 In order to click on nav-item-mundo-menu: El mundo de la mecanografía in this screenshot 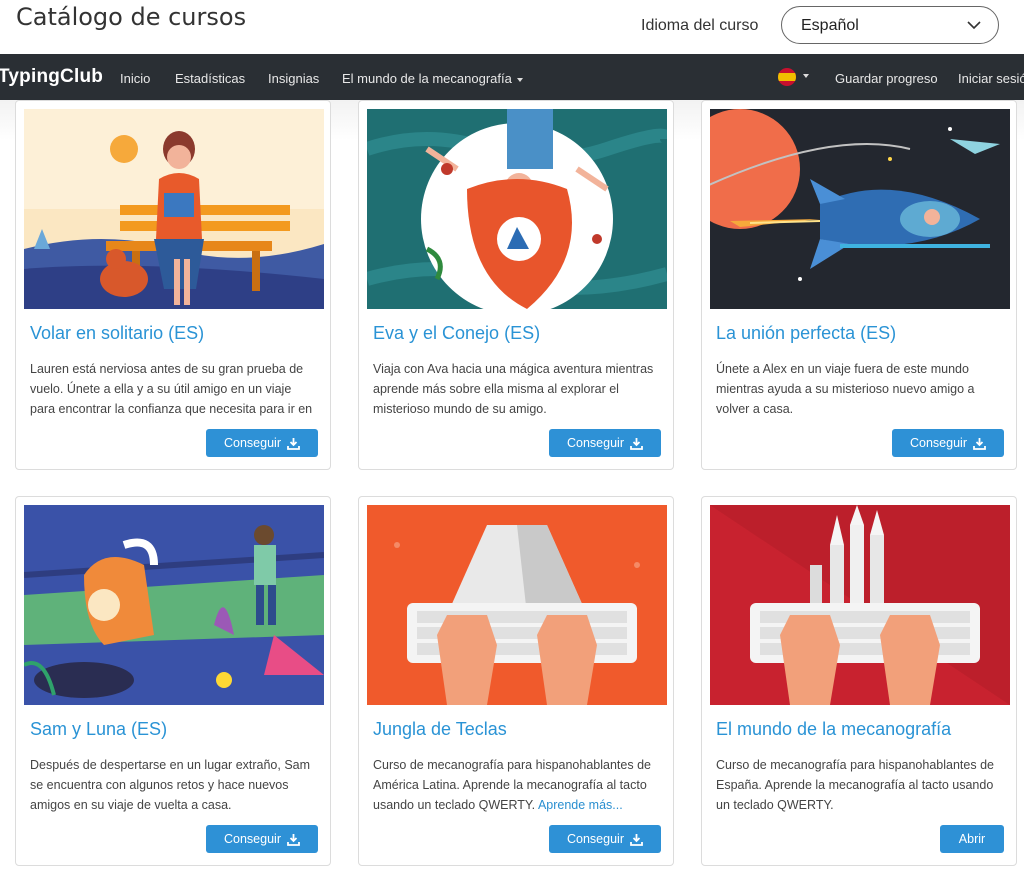, I will do `click(432, 78)`.